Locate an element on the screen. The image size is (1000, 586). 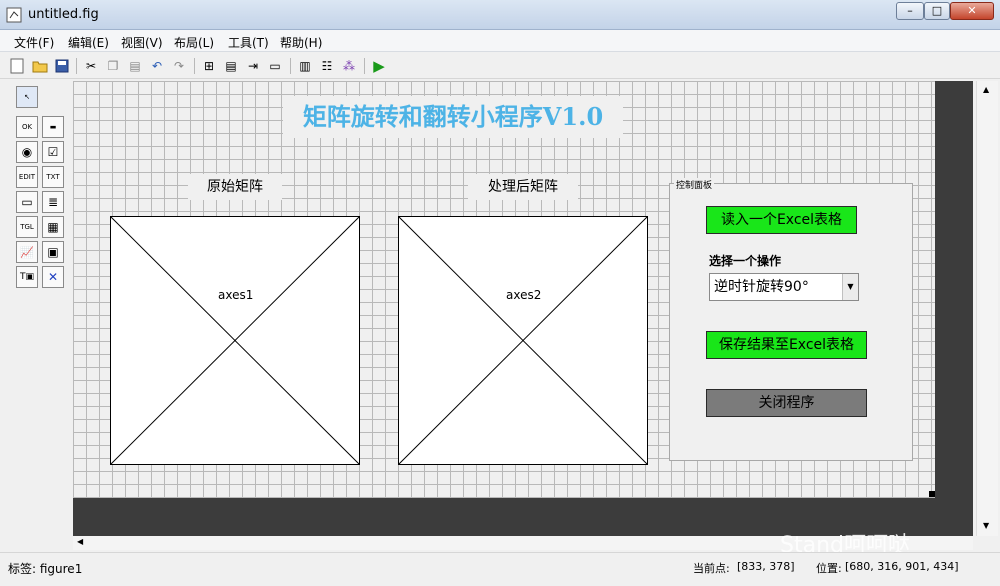
position-label: 位置: is located at coordinates (829, 568).